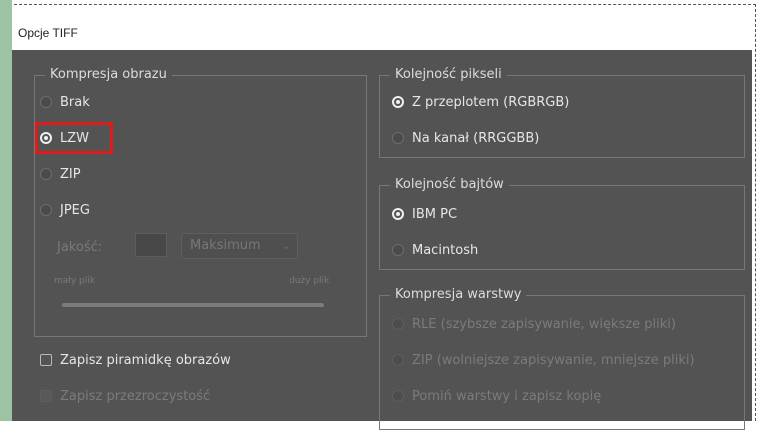 The height and width of the screenshot is (430, 757). I want to click on dialog-title: Opcje TIFF, so click(48, 33).